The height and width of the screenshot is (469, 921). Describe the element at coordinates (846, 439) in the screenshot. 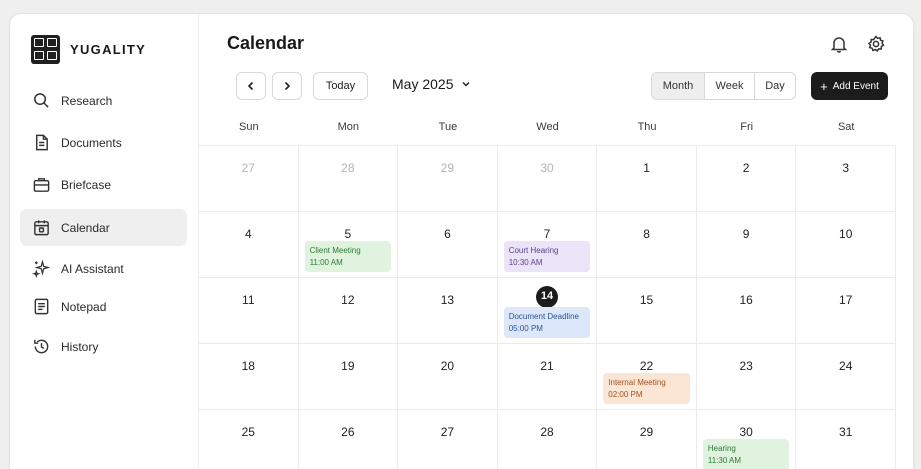

I see `day-cell: 31` at that location.